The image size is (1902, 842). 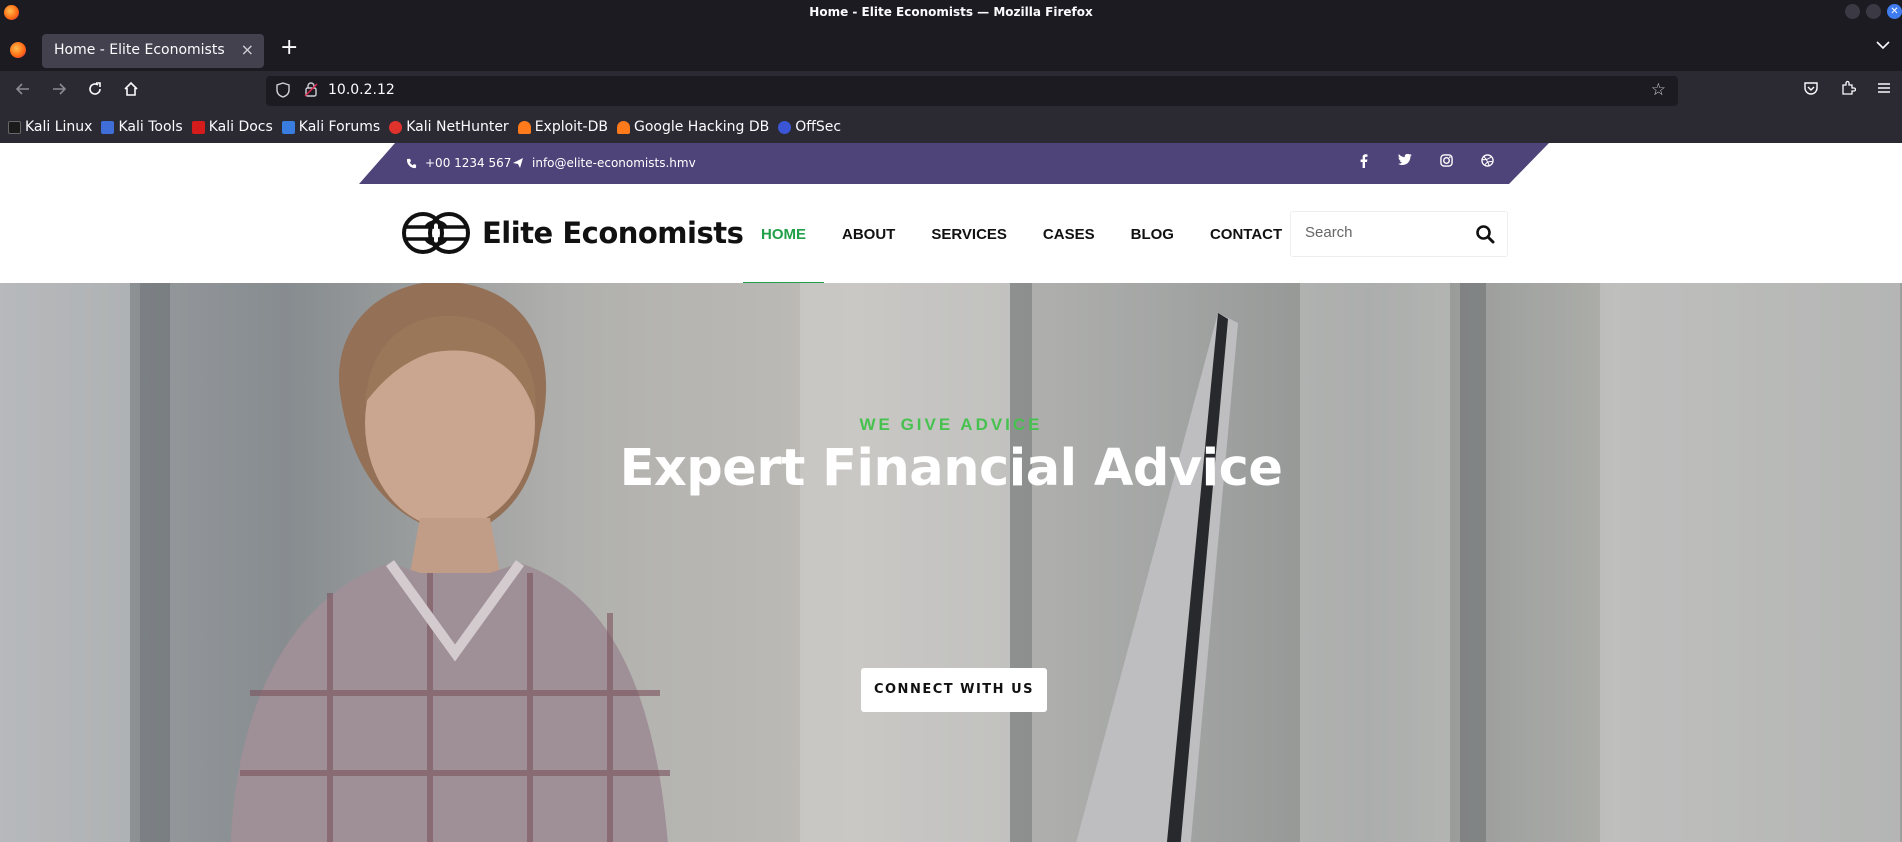 I want to click on email-address: info@elite-economists.hmv, so click(x=614, y=163).